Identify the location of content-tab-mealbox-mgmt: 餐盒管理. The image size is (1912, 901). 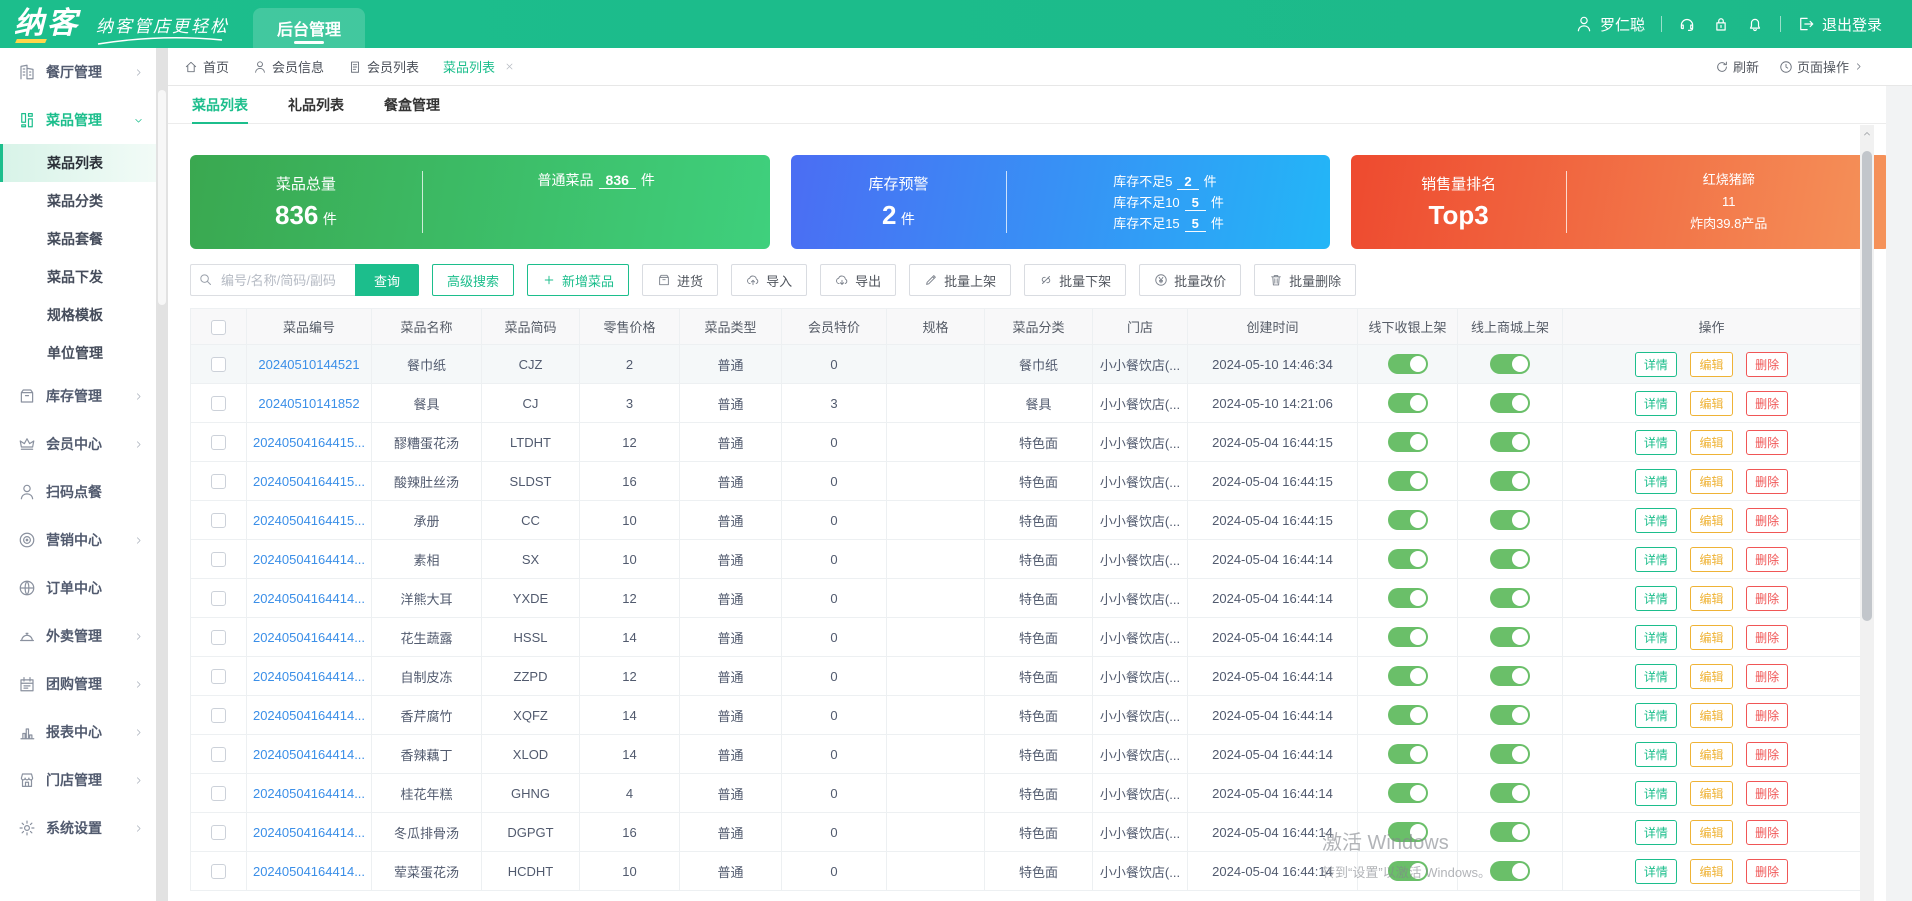
(412, 105).